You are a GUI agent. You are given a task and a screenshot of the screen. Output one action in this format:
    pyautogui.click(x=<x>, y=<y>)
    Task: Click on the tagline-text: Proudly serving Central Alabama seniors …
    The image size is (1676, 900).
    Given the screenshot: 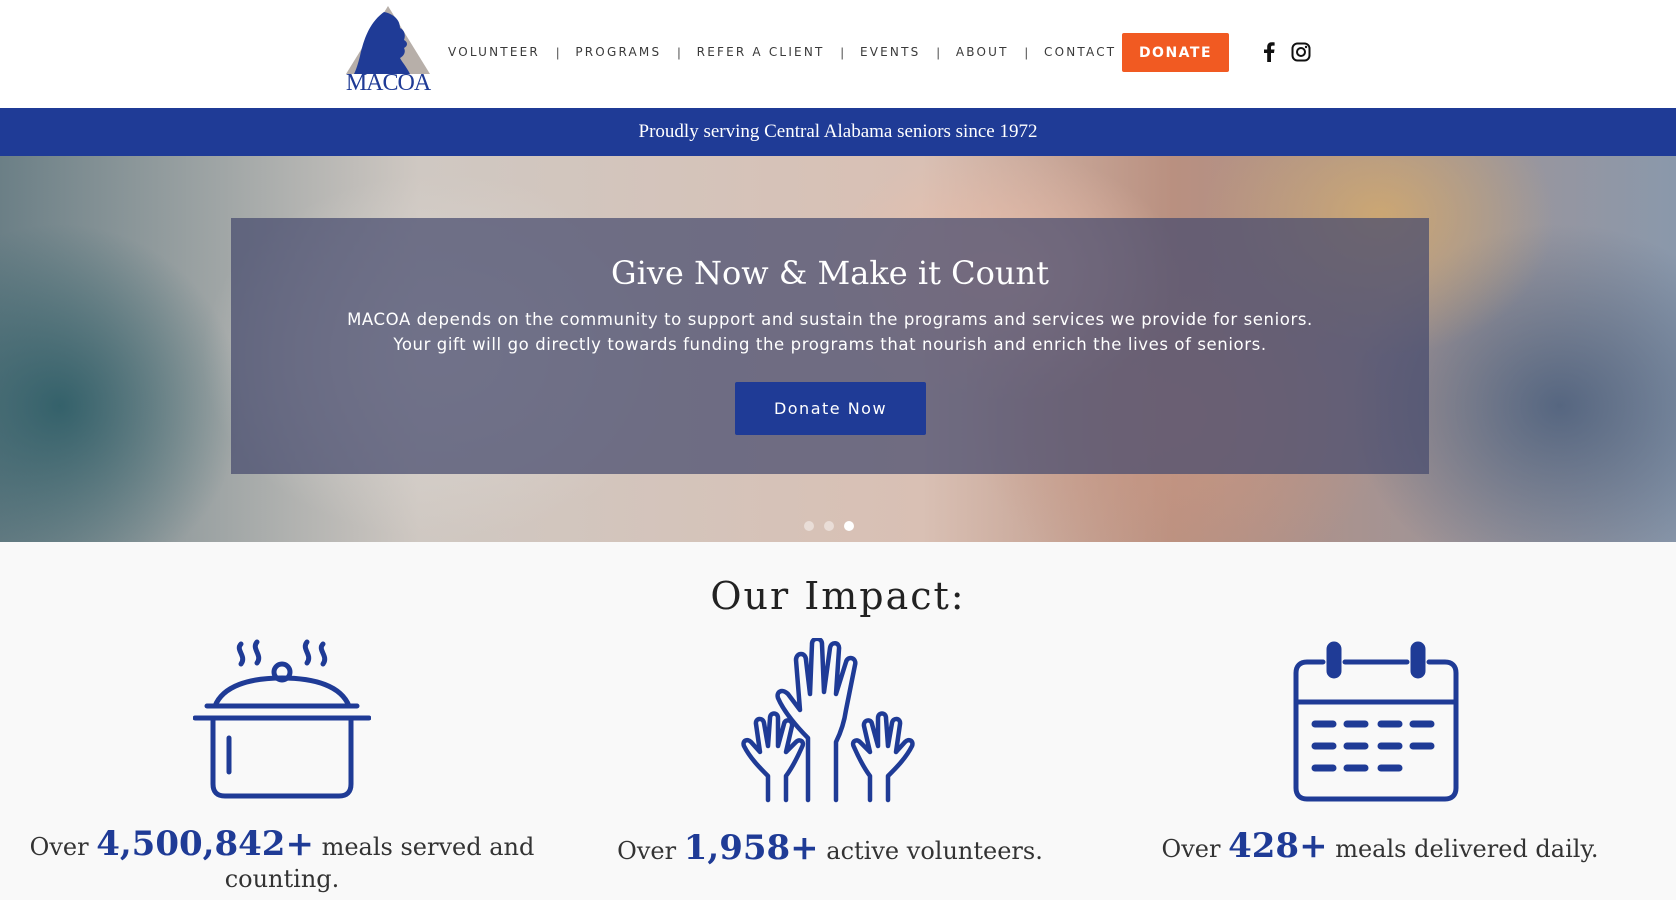 What is the action you would take?
    pyautogui.click(x=838, y=131)
    